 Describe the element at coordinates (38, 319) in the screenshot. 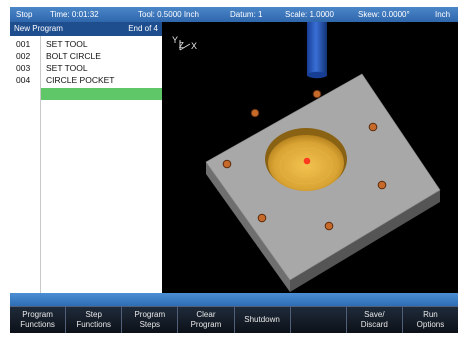

I see `program-functions-button: Program Functions` at that location.